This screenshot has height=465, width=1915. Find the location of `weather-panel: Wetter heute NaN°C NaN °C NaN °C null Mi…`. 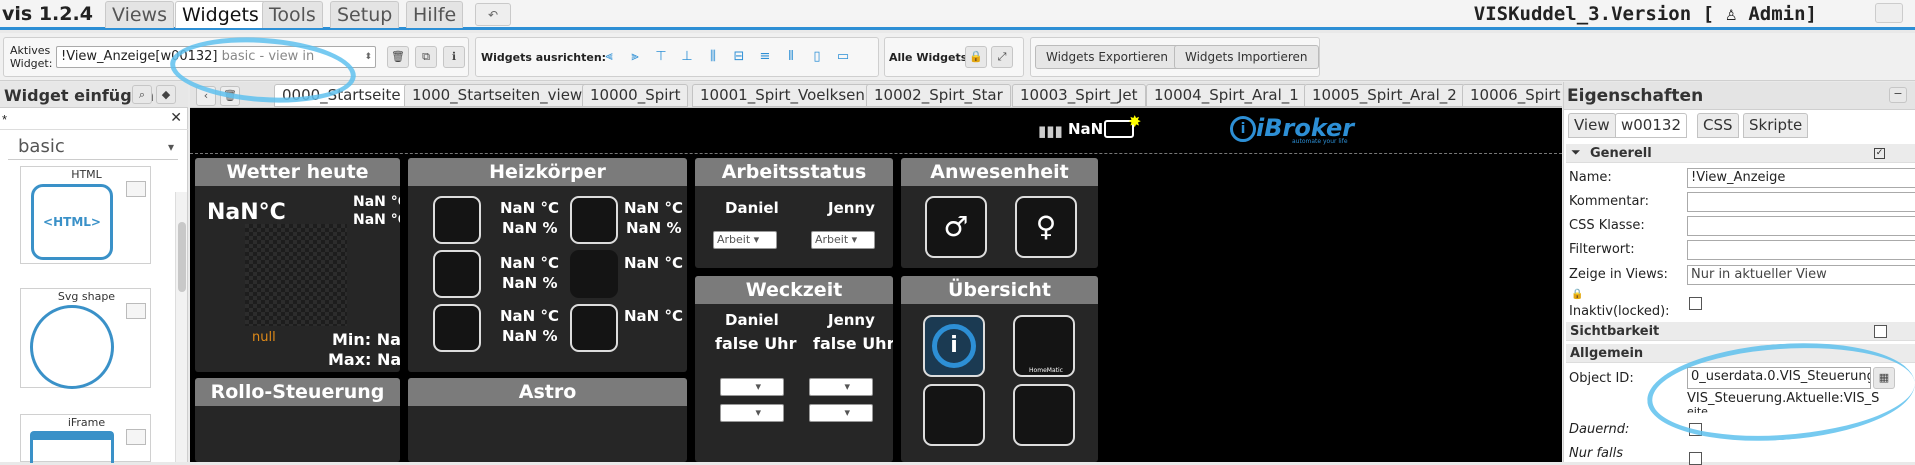

weather-panel: Wetter heute NaN°C NaN °C NaN °C null Mi… is located at coordinates (297, 265).